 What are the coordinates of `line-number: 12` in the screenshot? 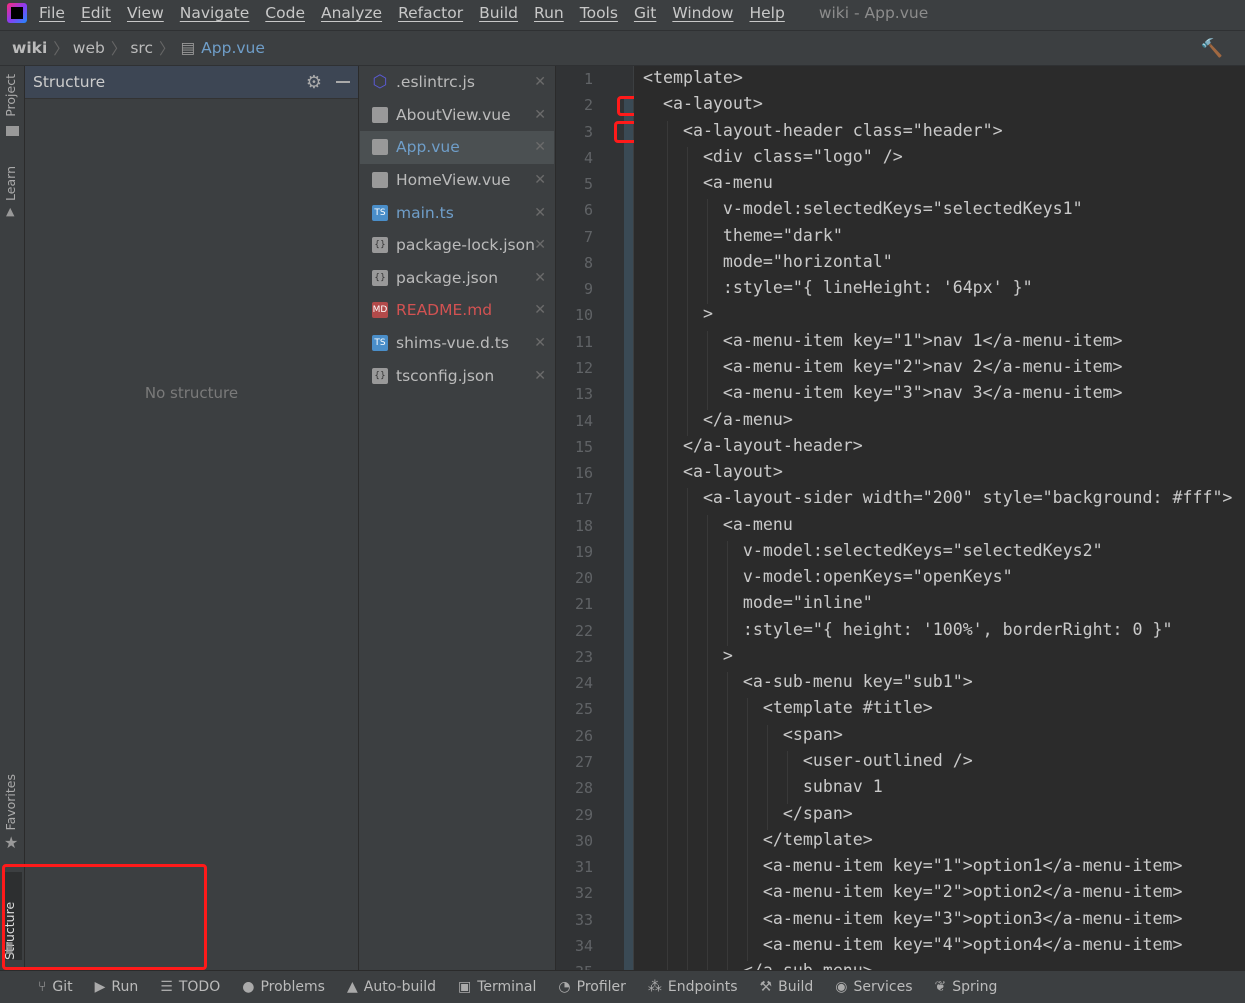 It's located at (583, 367).